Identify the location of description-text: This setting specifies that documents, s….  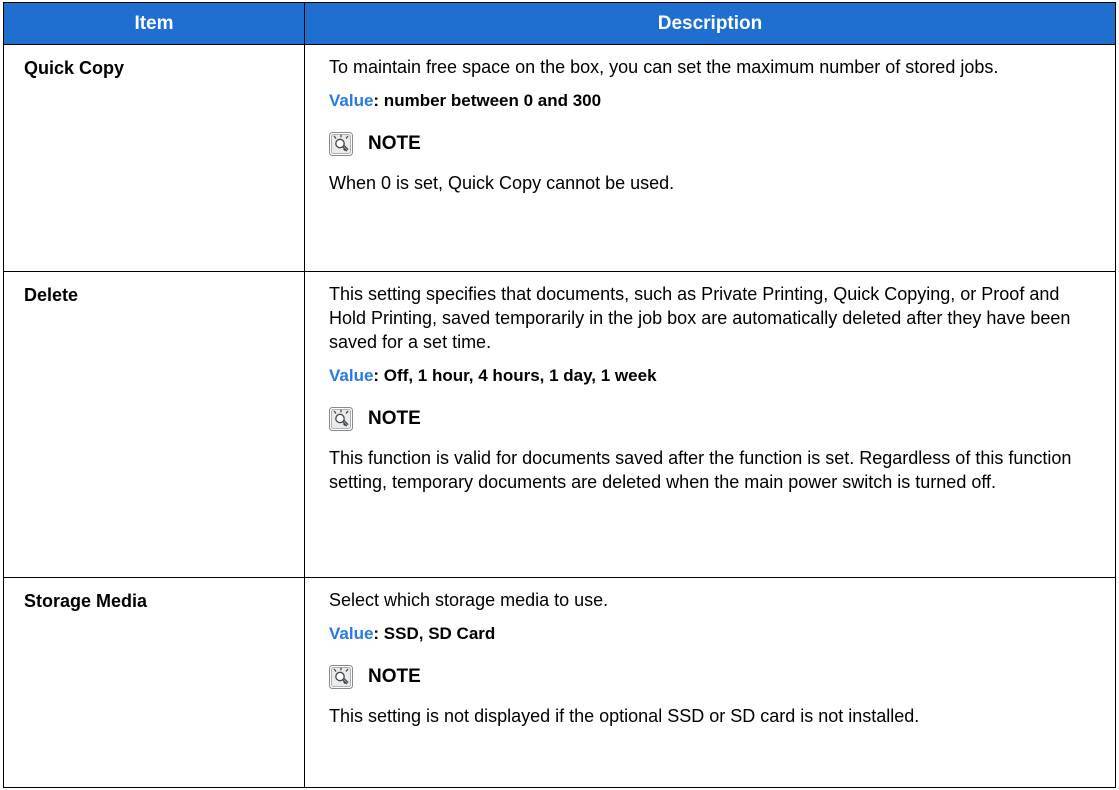
(700, 318).